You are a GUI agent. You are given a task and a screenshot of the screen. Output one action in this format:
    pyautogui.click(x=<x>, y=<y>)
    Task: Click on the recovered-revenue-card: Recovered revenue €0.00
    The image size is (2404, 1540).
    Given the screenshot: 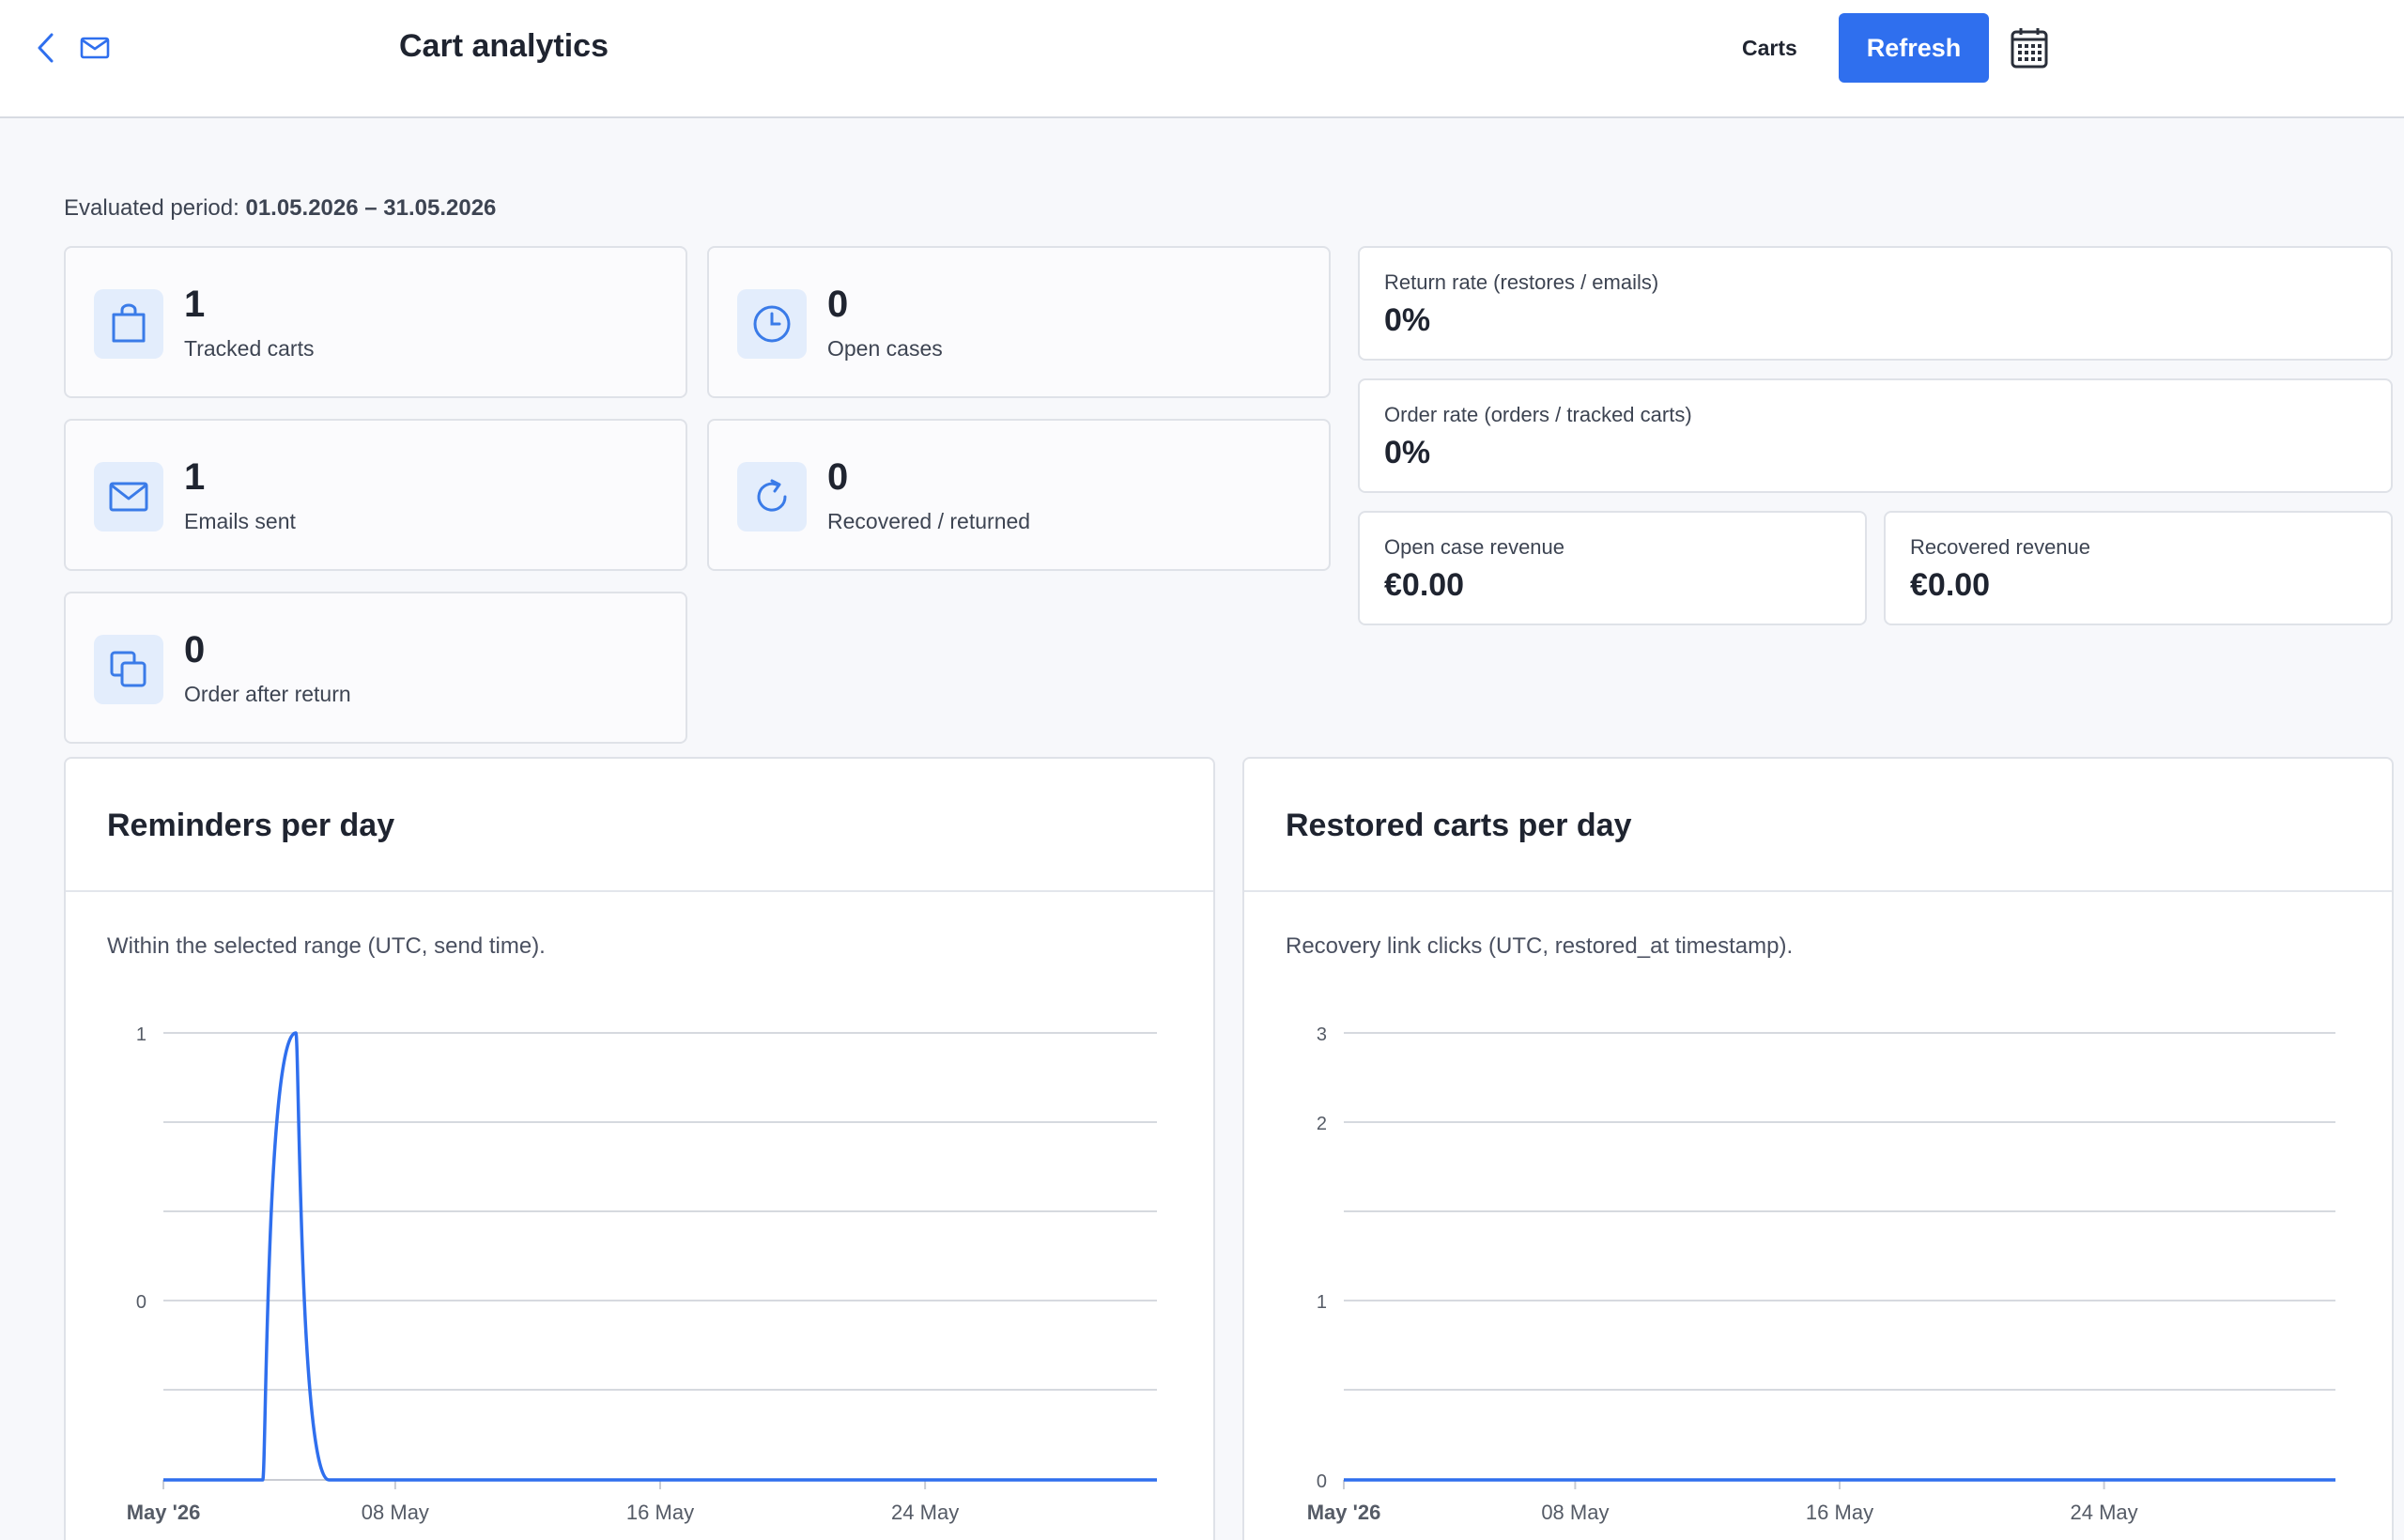 What is the action you would take?
    pyautogui.click(x=2138, y=568)
    